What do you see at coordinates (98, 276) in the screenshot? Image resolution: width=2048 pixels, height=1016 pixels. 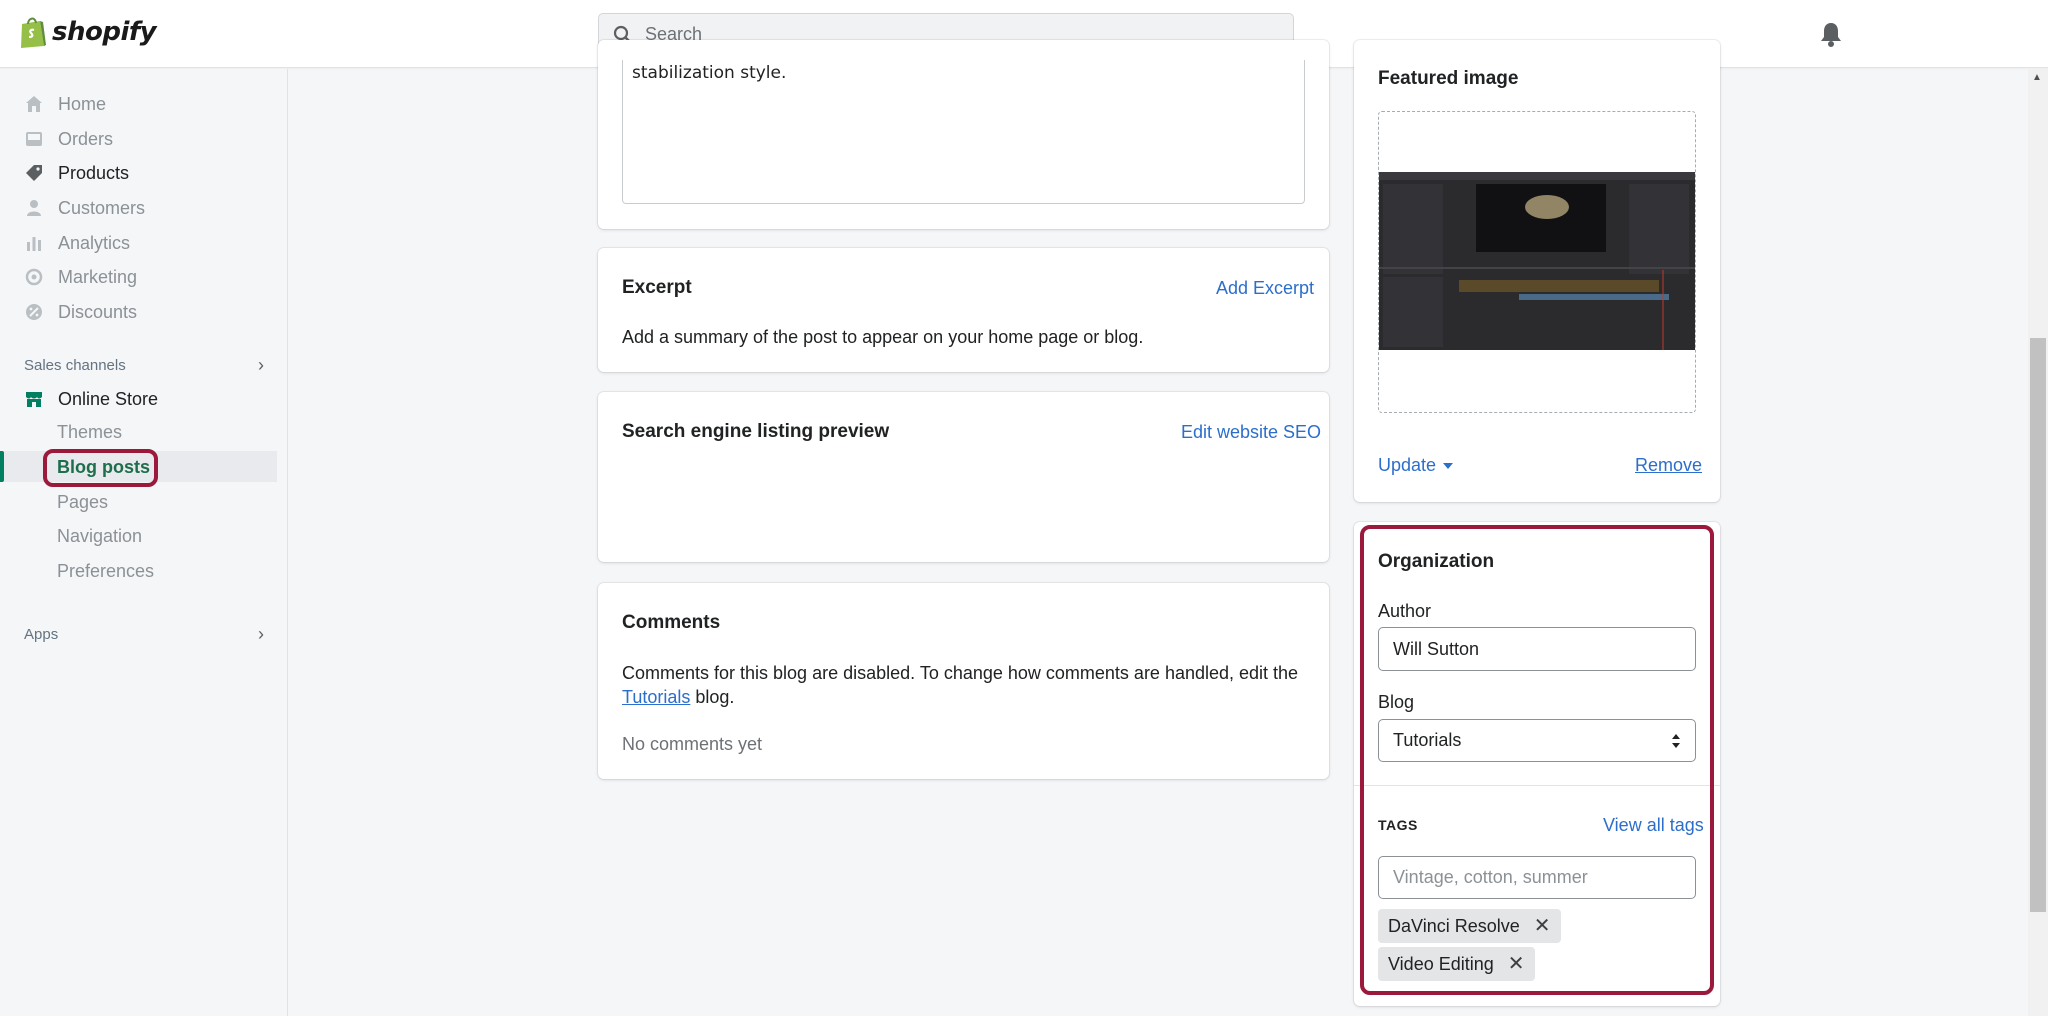 I see `nav-marketing-label: Marketing` at bounding box center [98, 276].